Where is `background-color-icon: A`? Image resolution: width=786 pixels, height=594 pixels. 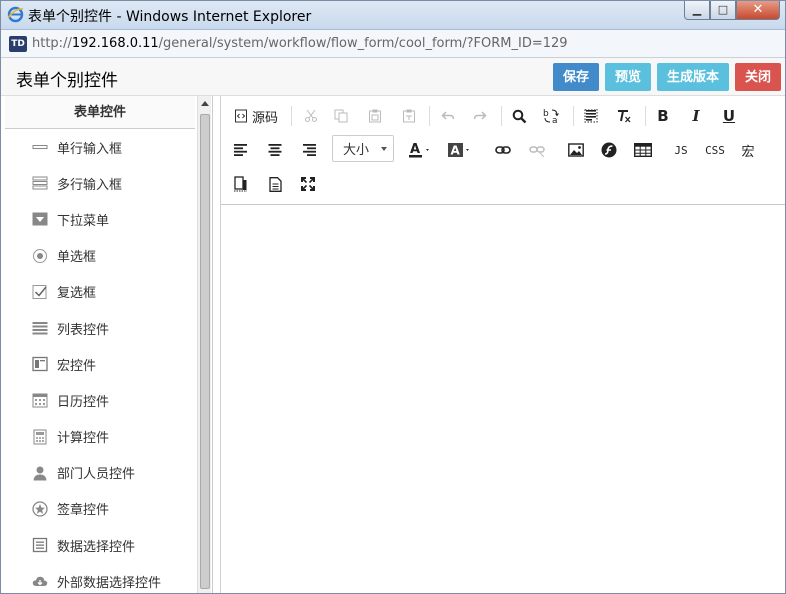
background-color-icon: A is located at coordinates (458, 150).